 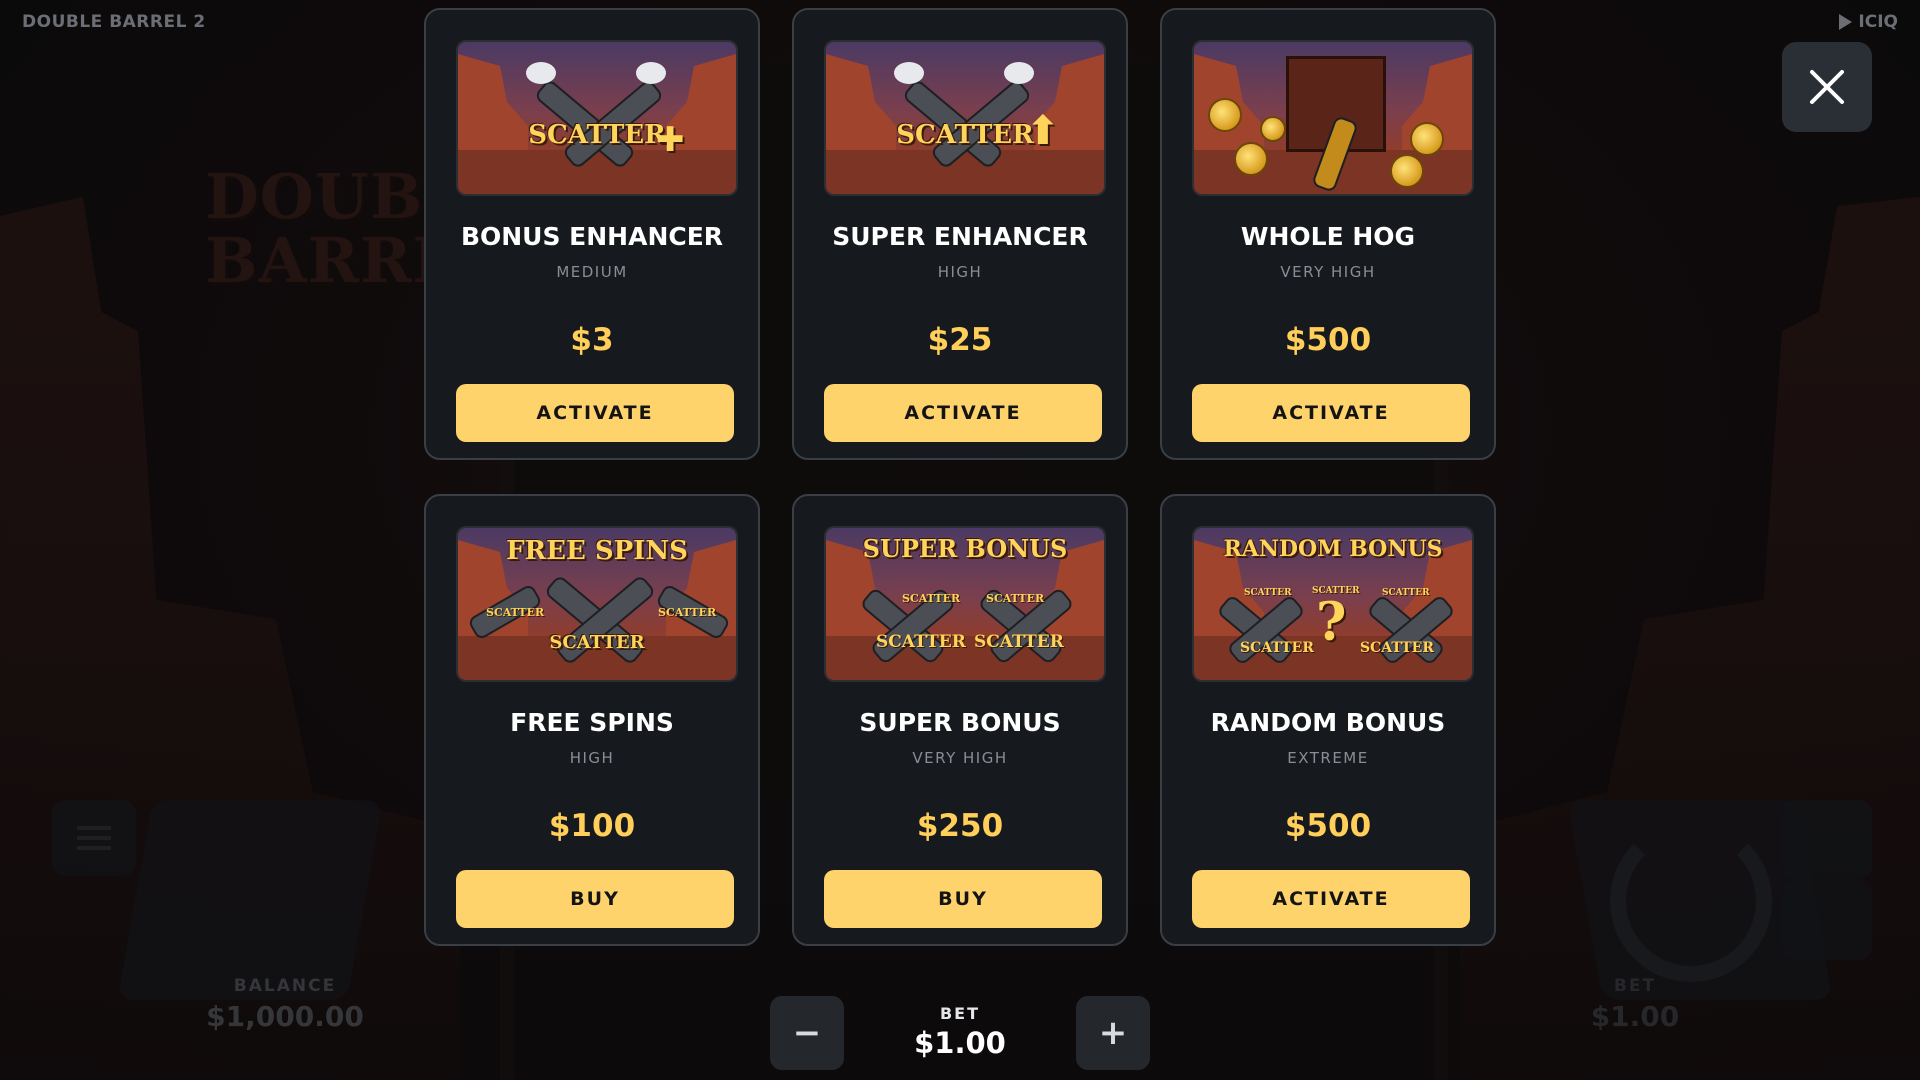 What do you see at coordinates (592, 340) in the screenshot?
I see `feature-price: $3` at bounding box center [592, 340].